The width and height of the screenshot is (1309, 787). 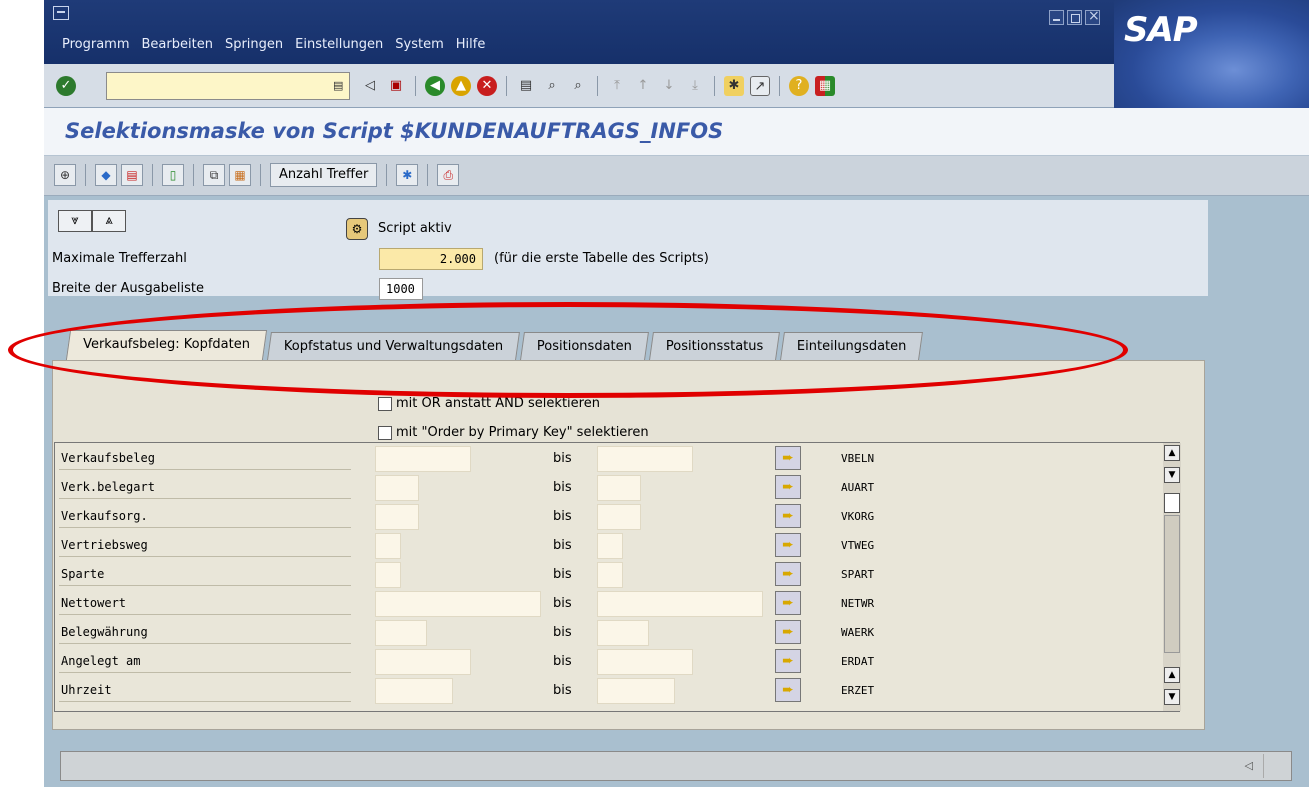 What do you see at coordinates (734, 86) in the screenshot?
I see `new-session-icon: ✱` at bounding box center [734, 86].